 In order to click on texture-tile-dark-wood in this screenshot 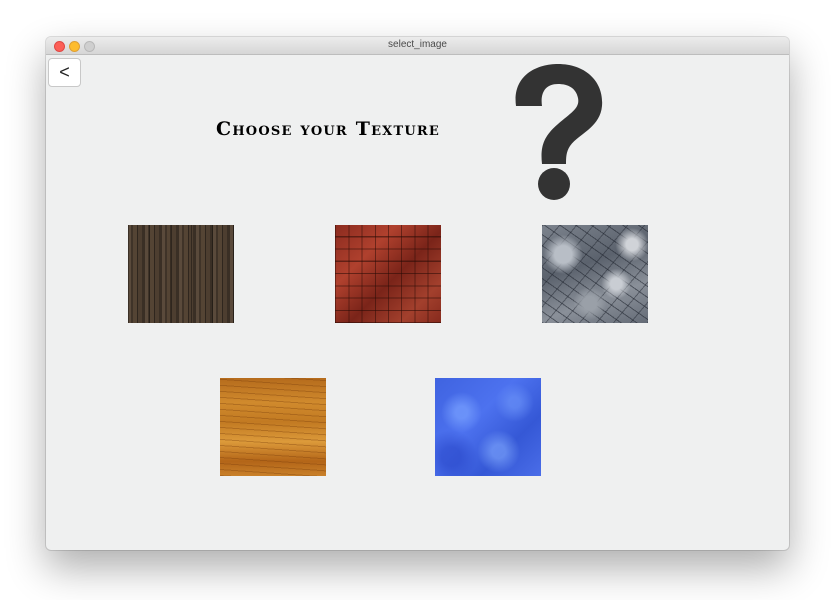, I will do `click(181, 274)`.